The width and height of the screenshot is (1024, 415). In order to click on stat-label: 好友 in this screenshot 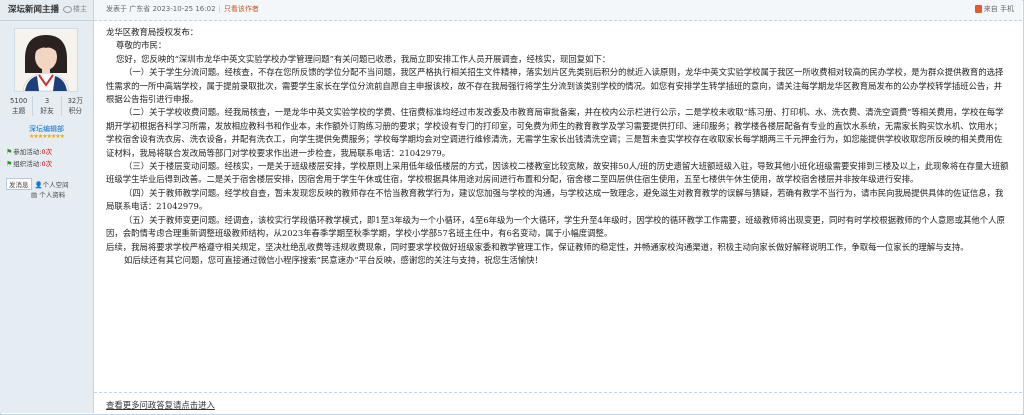, I will do `click(47, 111)`.